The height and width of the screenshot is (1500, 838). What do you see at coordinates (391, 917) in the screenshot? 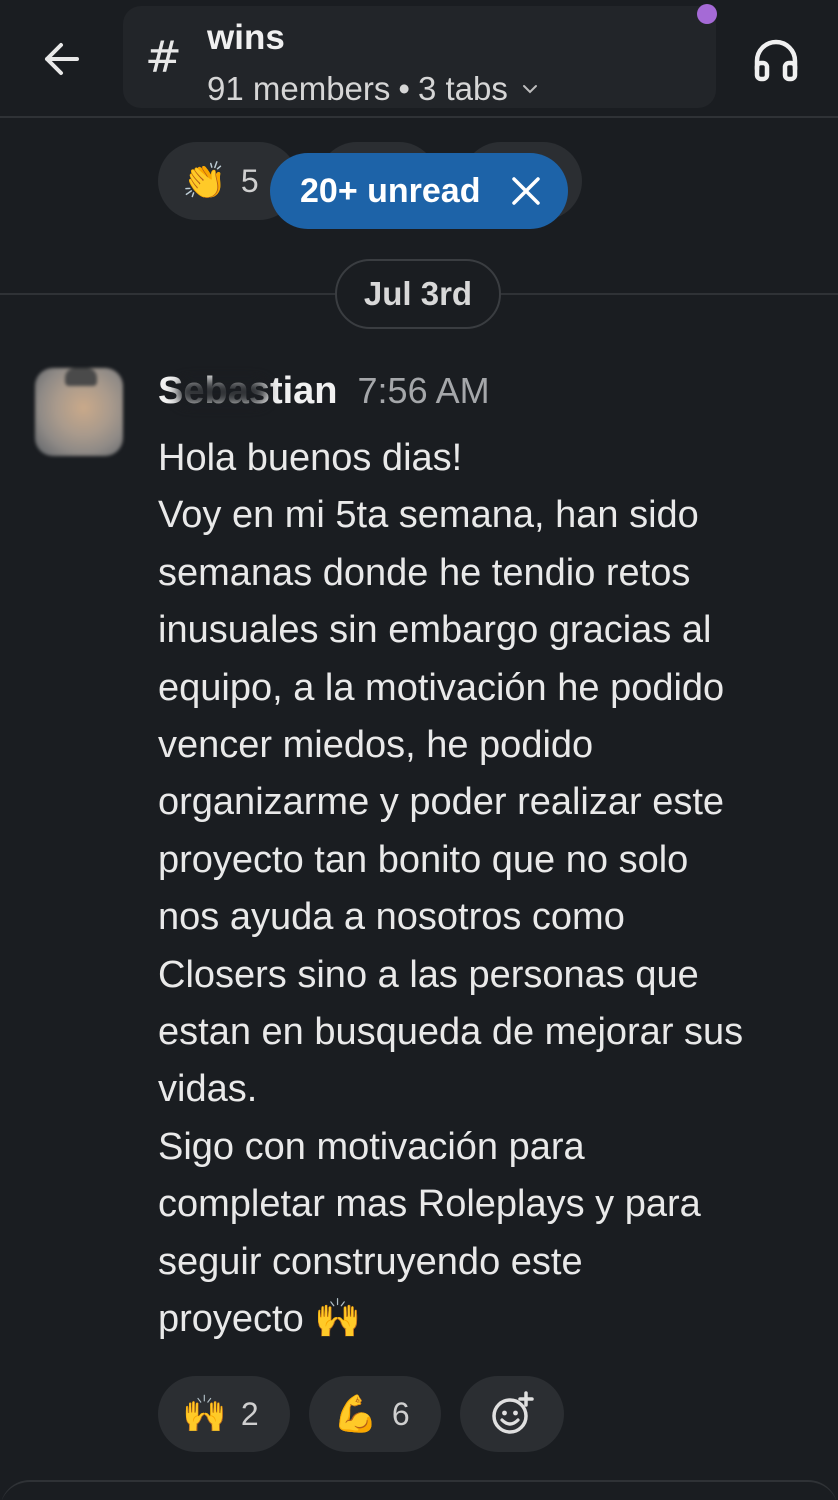
I see `message-line: nos ayuda a nosotros como` at bounding box center [391, 917].